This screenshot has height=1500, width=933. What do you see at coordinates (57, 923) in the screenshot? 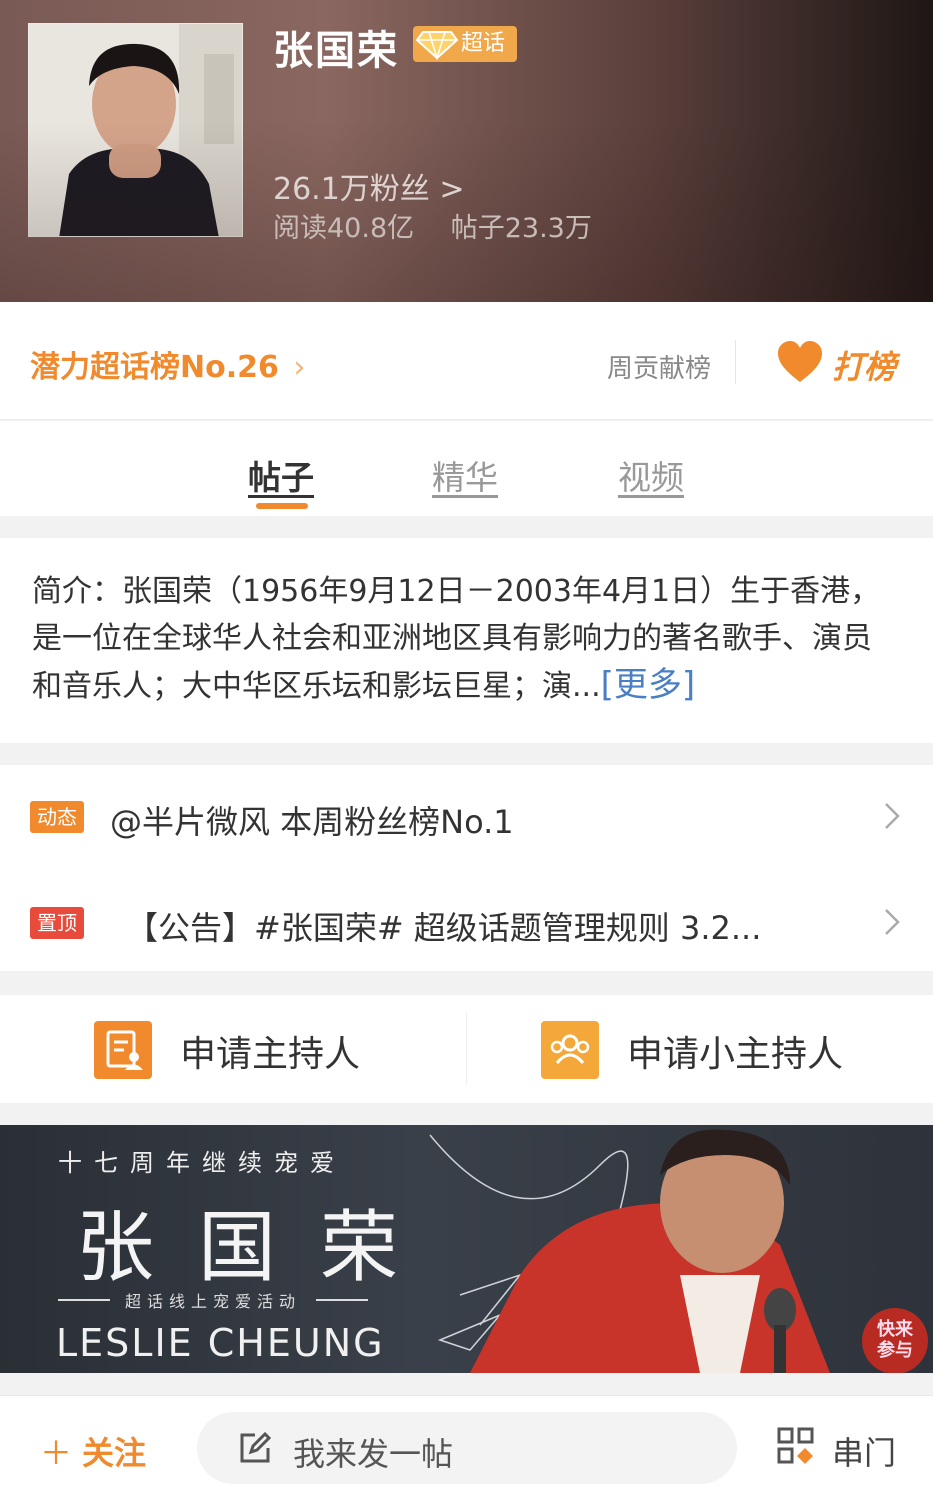
I see `notice-tag: 置顶` at bounding box center [57, 923].